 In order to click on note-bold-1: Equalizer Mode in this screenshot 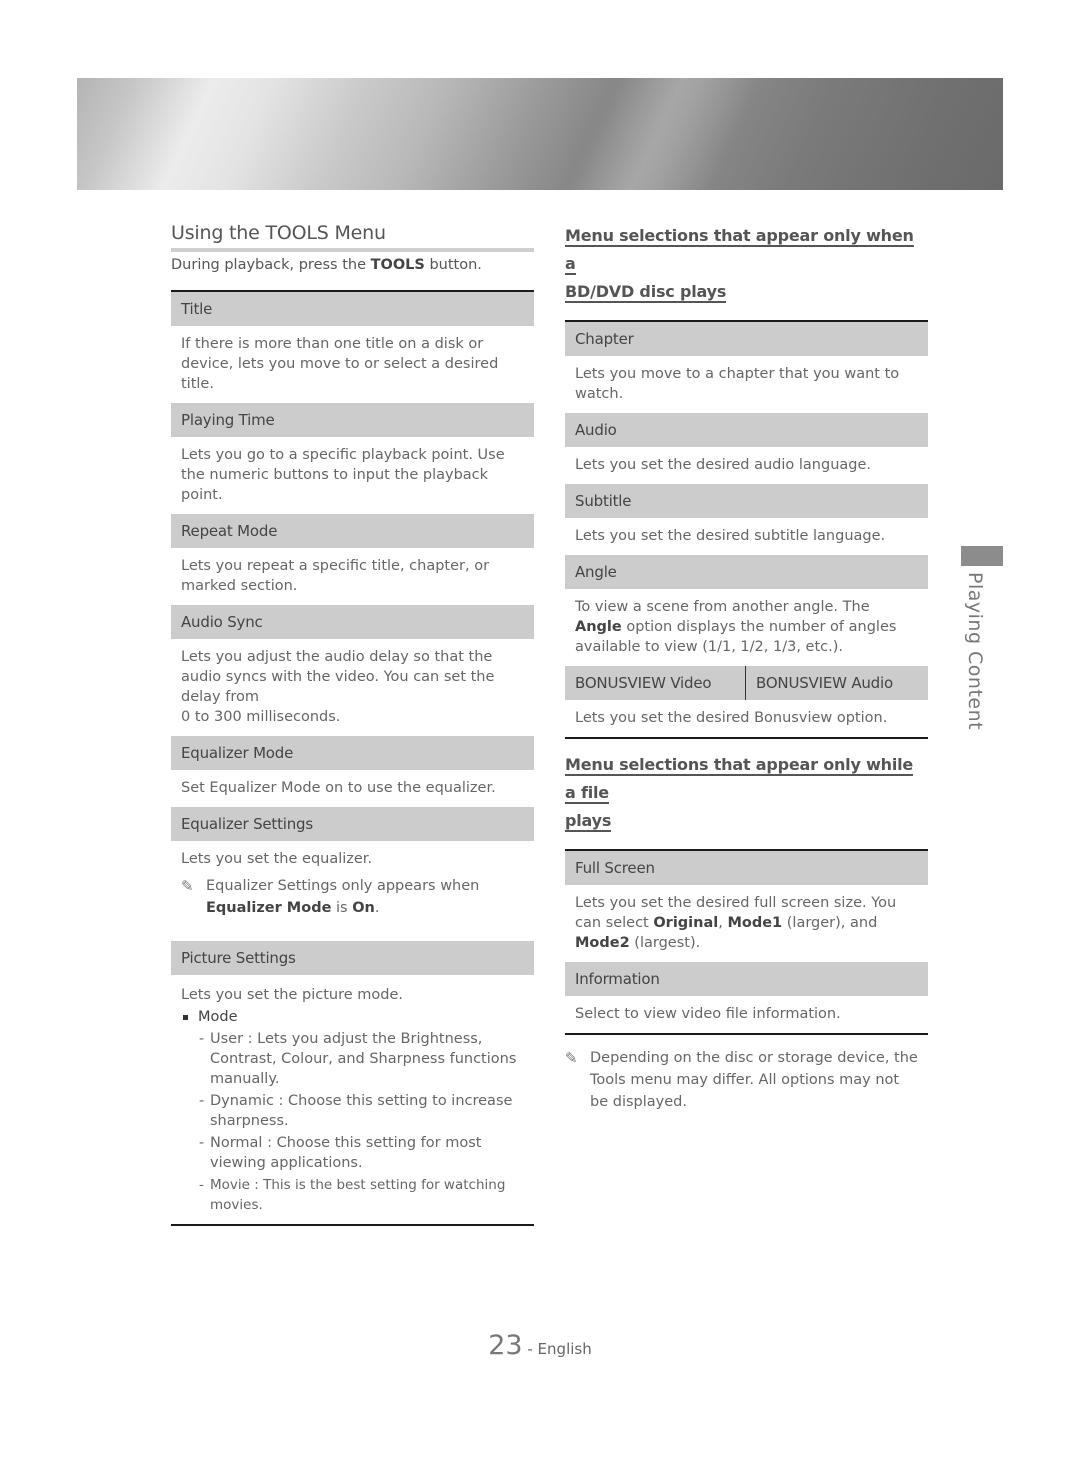, I will do `click(269, 908)`.